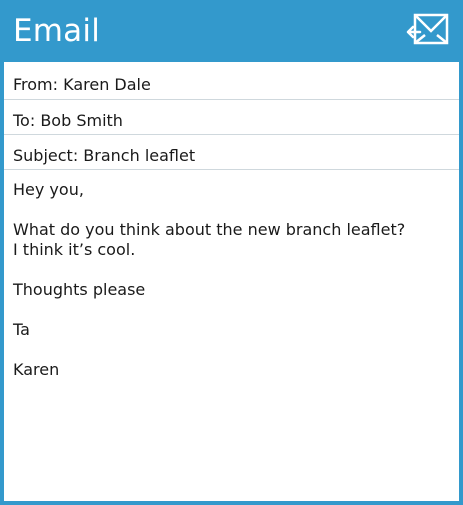 This screenshot has width=463, height=505. Describe the element at coordinates (48, 189) in the screenshot. I see `body-greeting: Hey you,` at that location.